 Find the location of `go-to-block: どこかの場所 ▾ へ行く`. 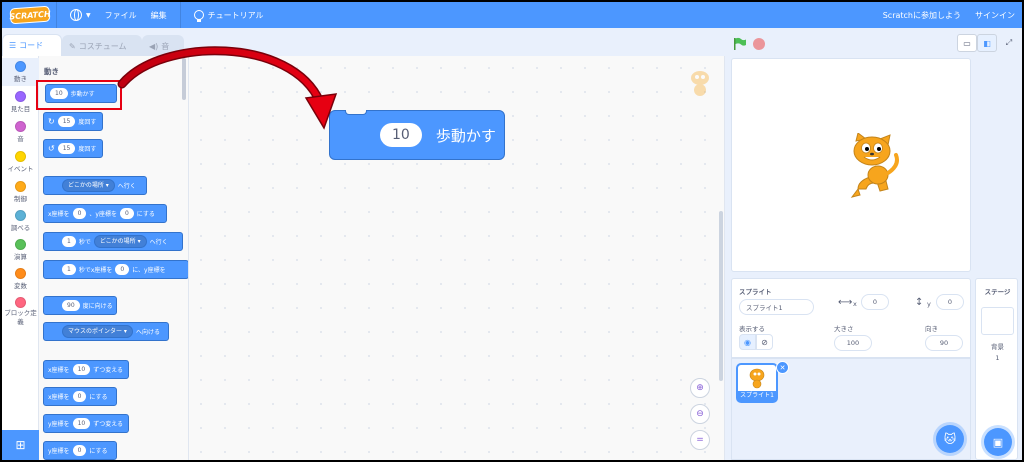

go-to-block: どこかの場所 ▾ へ行く is located at coordinates (95, 185).